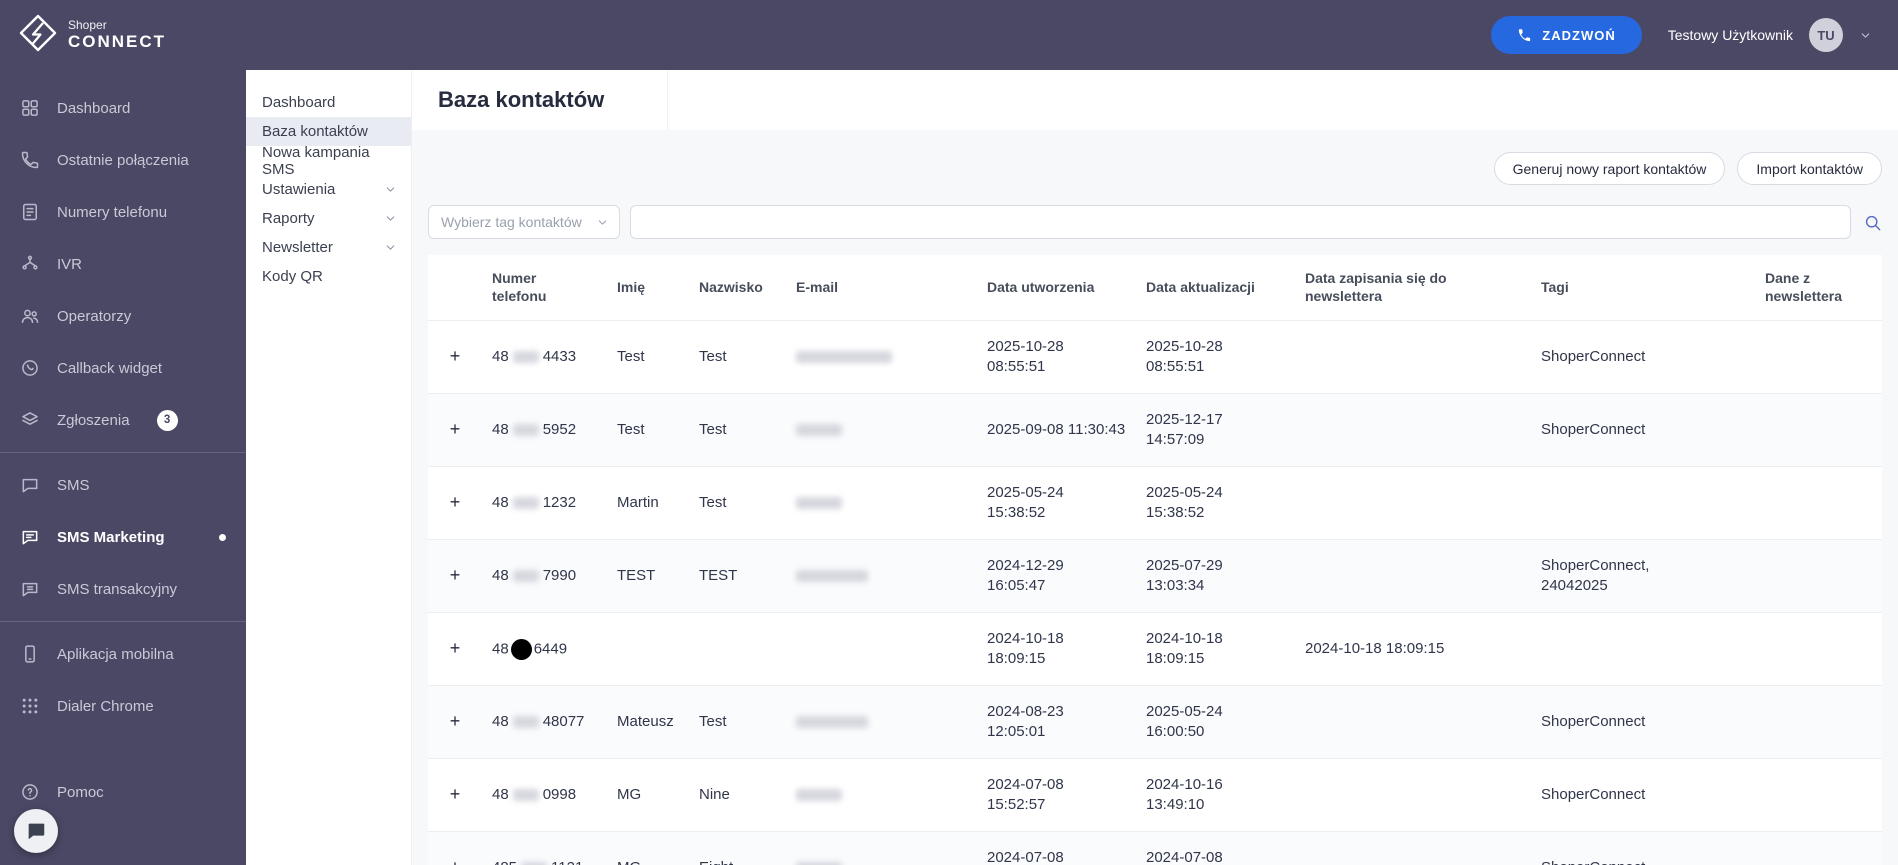 The height and width of the screenshot is (865, 1898). I want to click on sidebar-item-dialer-chrome: Dialer Chrome, so click(123, 706).